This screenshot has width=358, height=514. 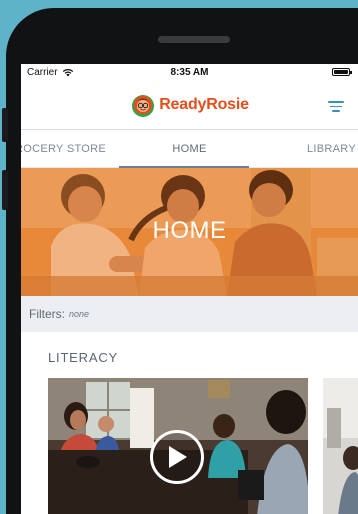 I want to click on section-title: LITERACY, so click(x=83, y=357).